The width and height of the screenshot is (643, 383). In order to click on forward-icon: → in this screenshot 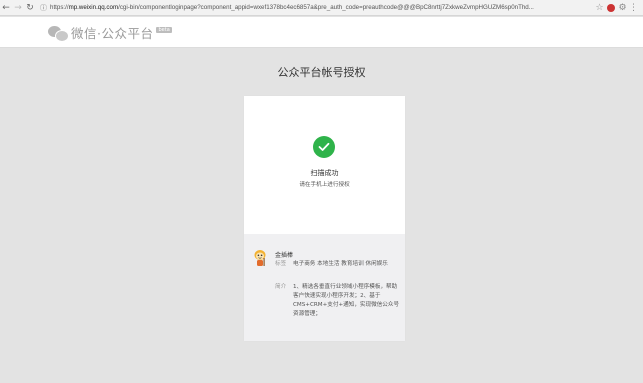, I will do `click(18, 8)`.